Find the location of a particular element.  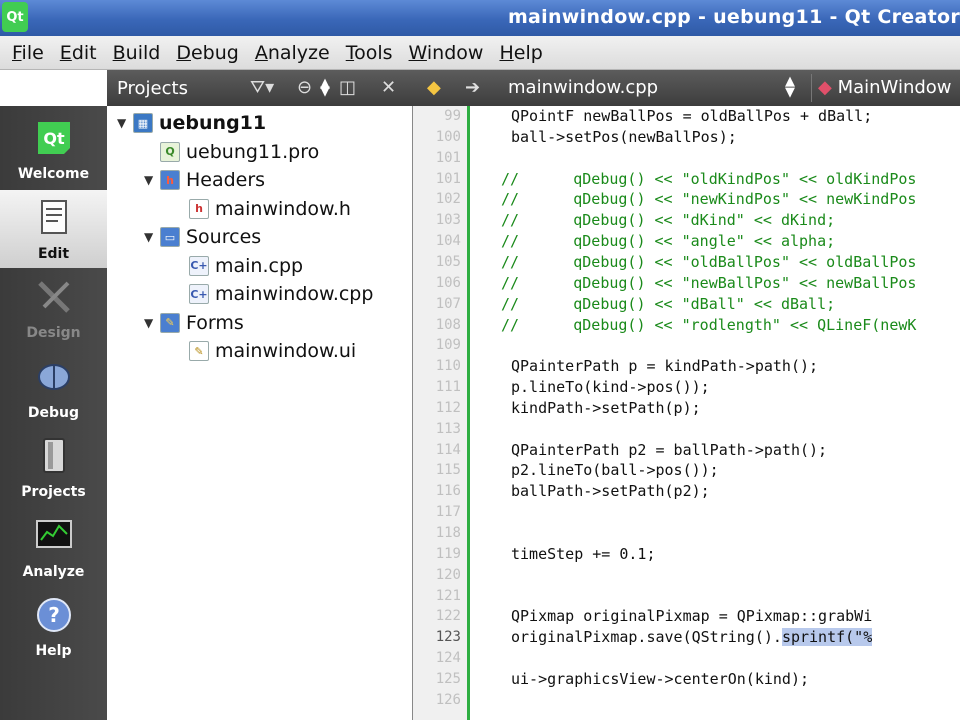

line-number: 108 is located at coordinates (448, 324).